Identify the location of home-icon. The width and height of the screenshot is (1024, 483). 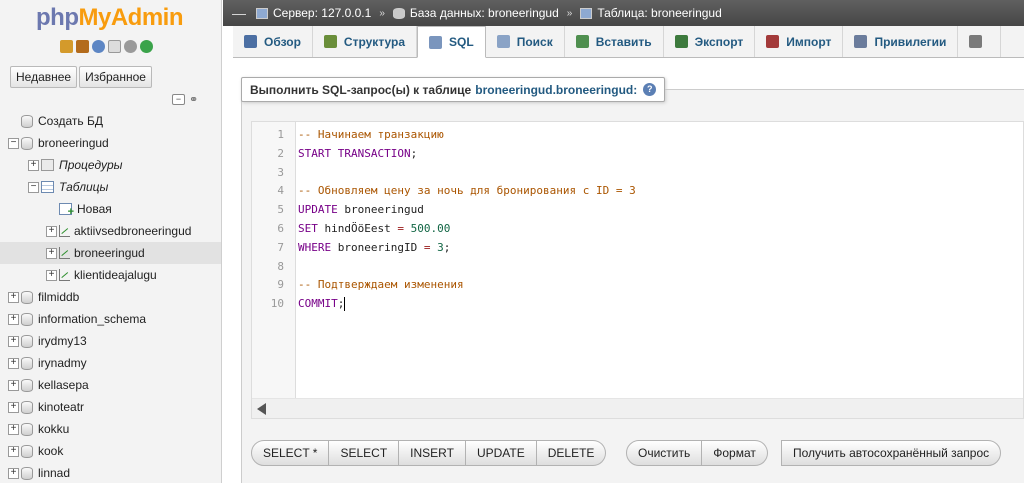
(66, 46).